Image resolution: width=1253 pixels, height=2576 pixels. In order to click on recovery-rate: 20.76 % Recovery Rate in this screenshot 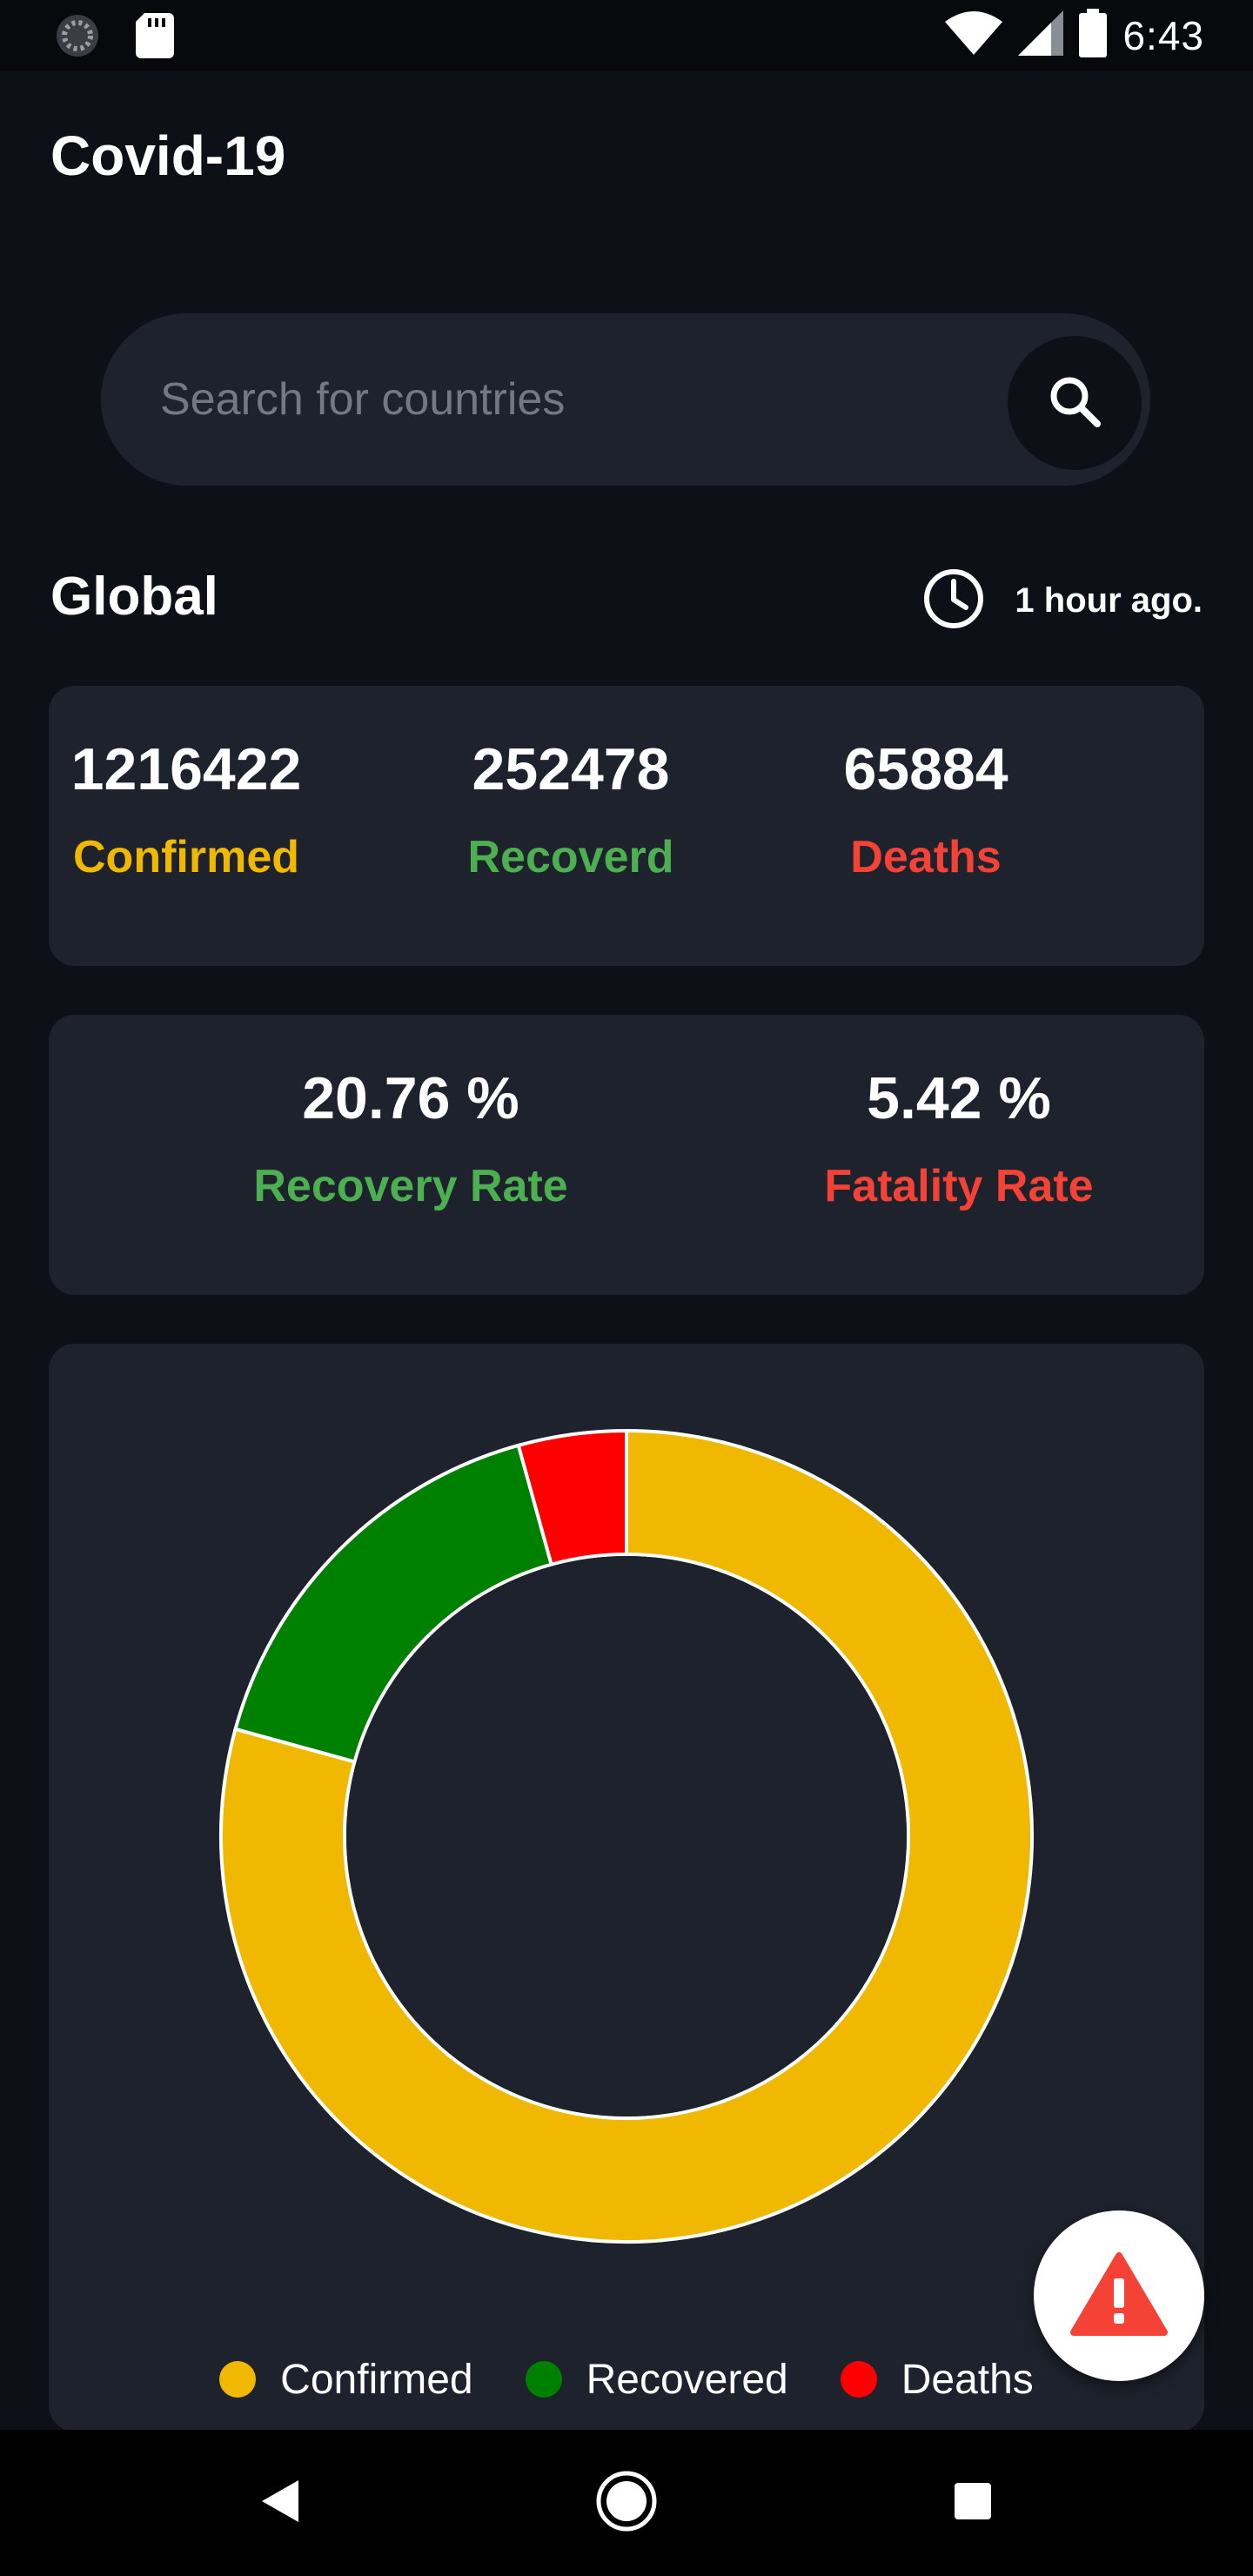, I will do `click(411, 1114)`.